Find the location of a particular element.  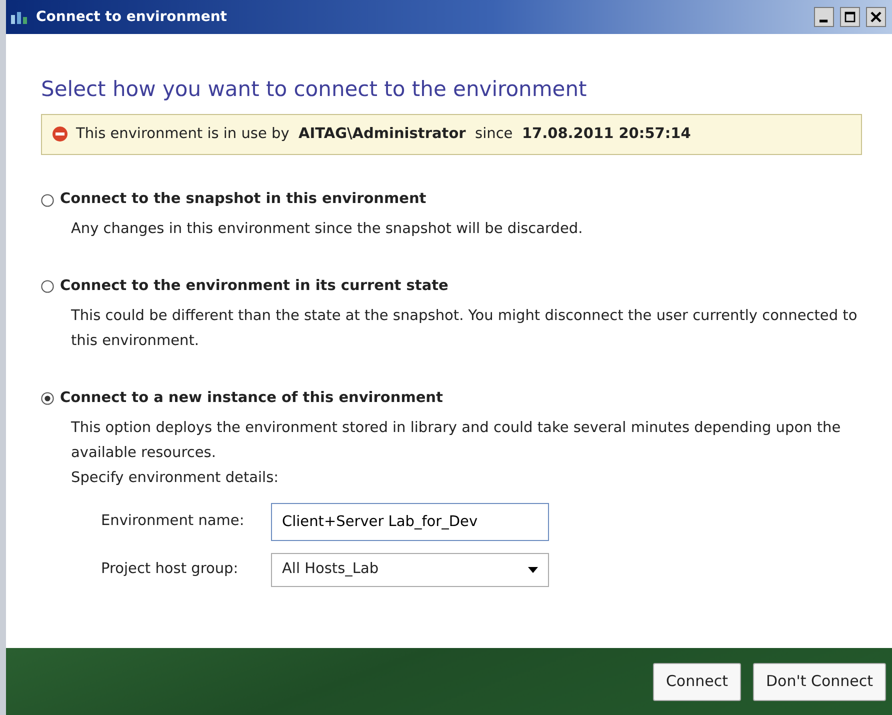

error-icon is located at coordinates (60, 134).